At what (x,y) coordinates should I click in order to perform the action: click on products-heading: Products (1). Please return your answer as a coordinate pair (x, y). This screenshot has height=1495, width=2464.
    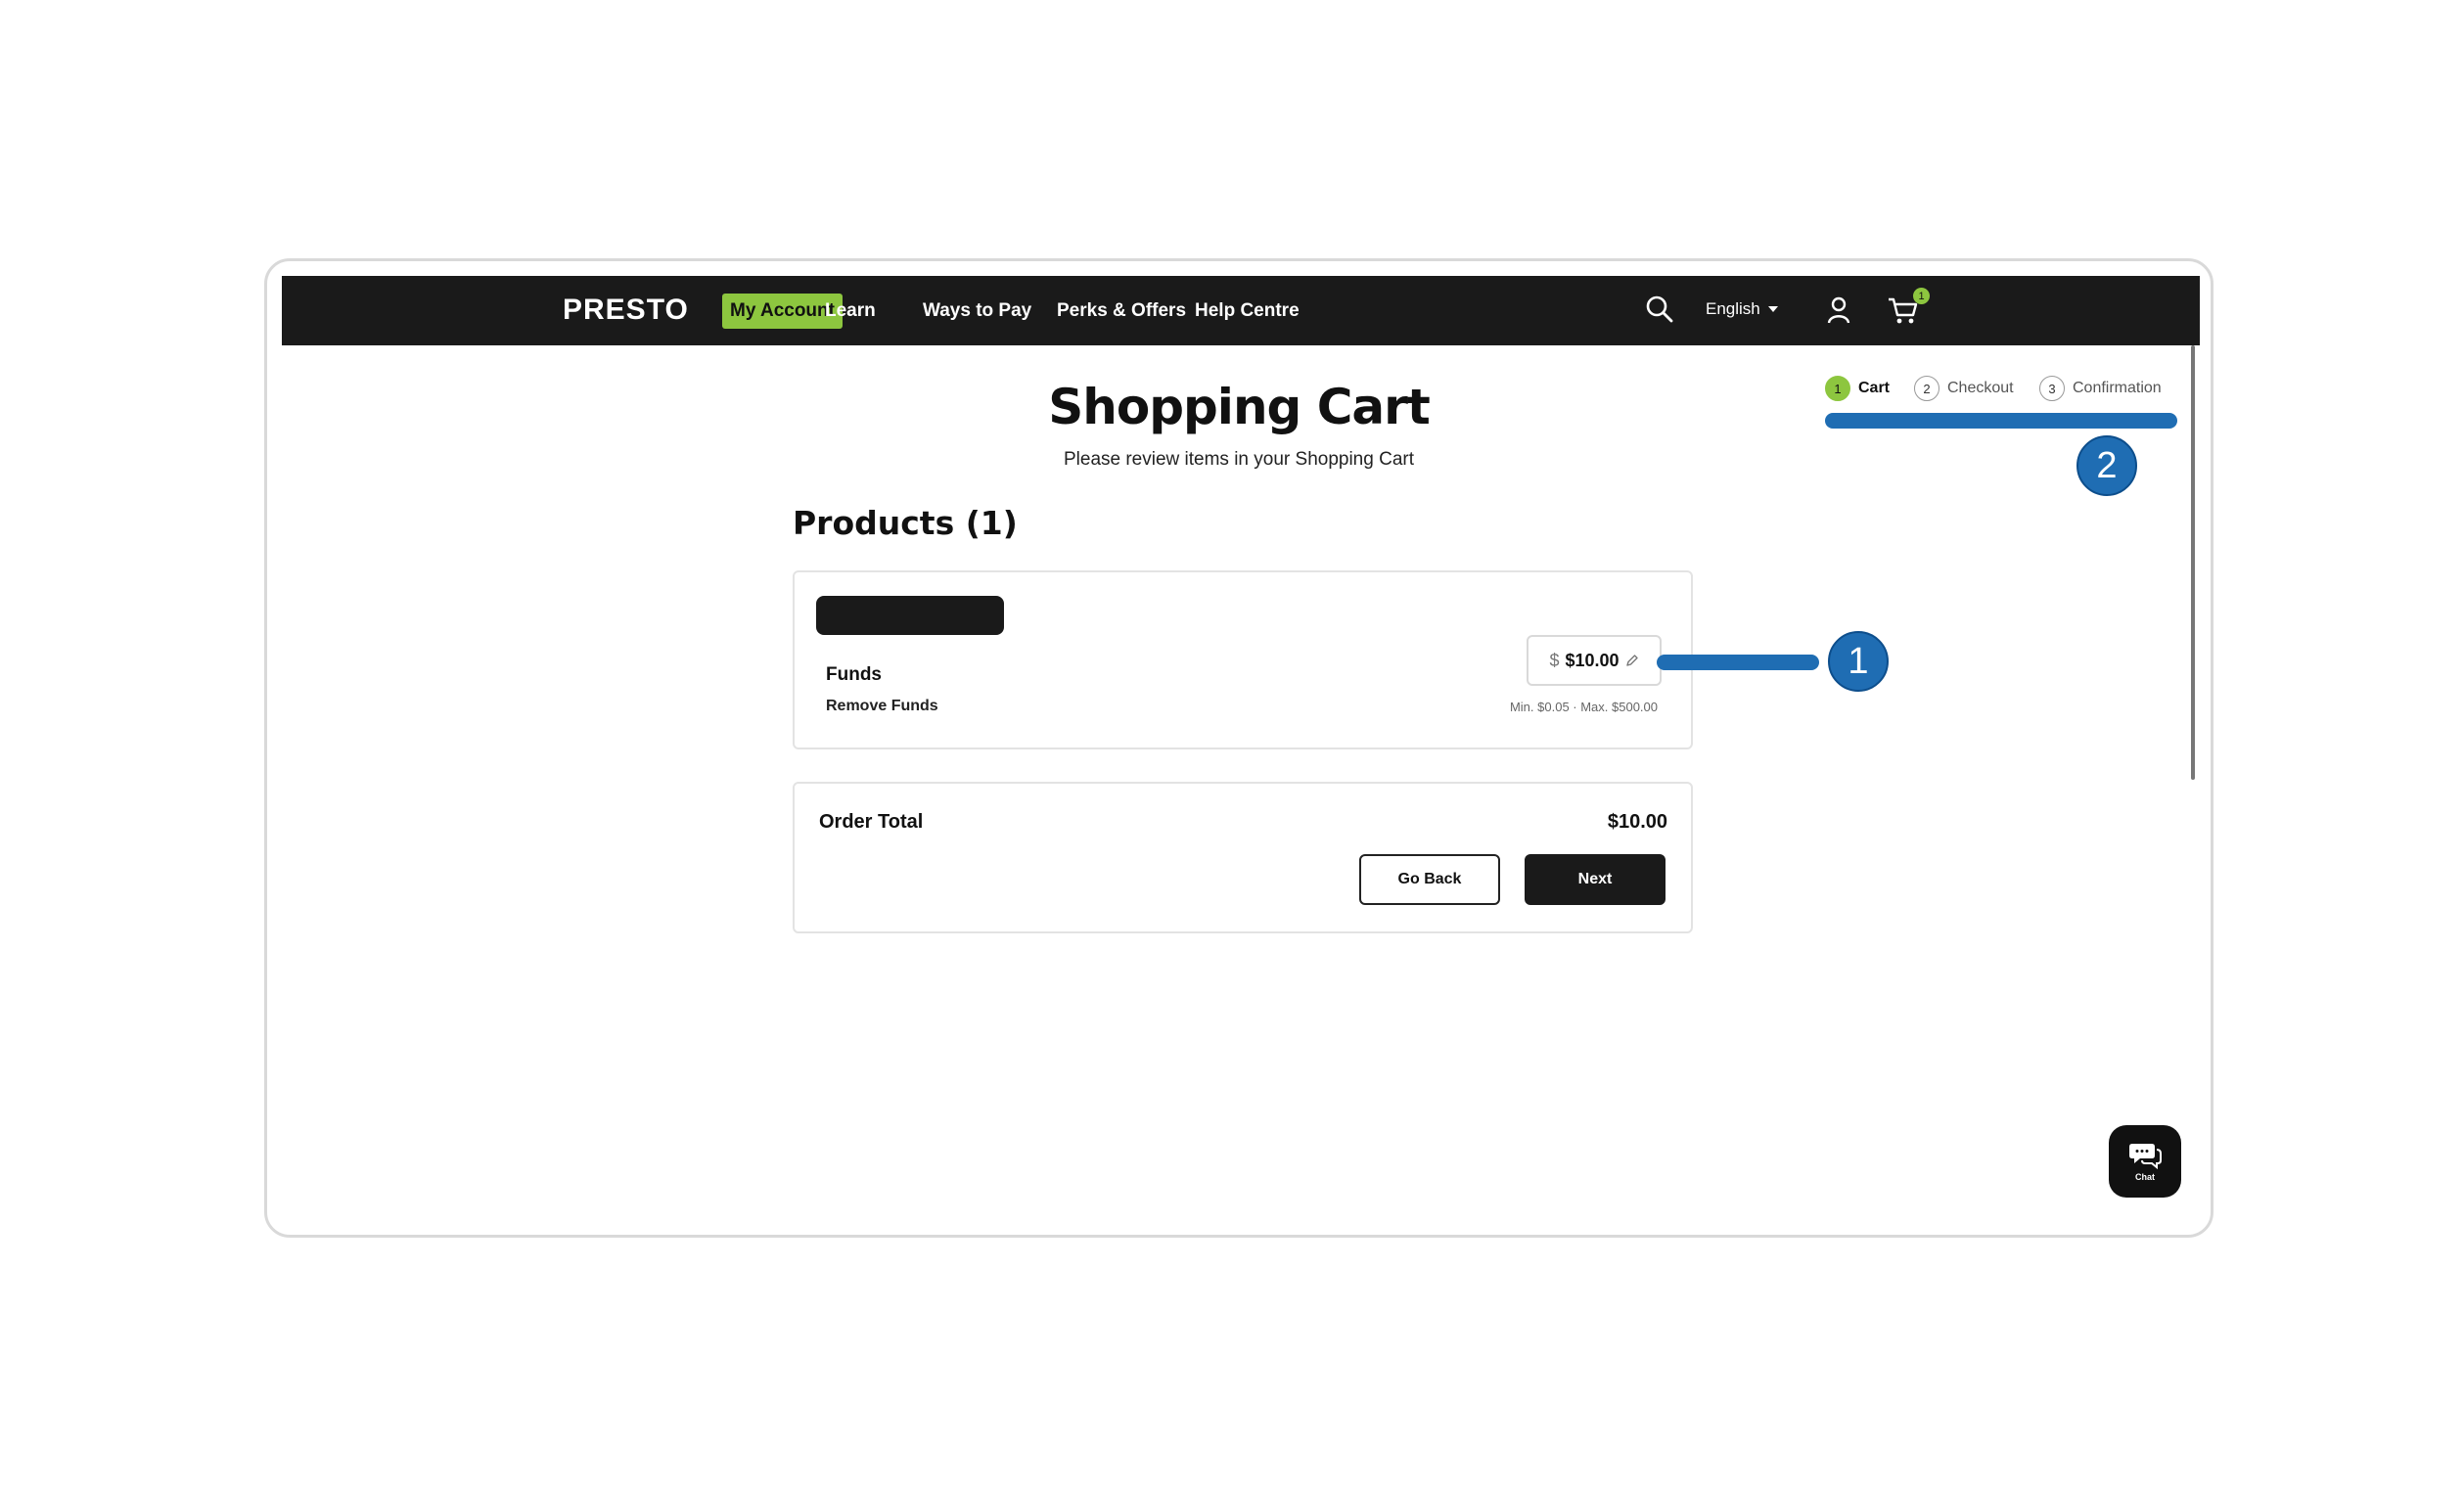
    Looking at the image, I should click on (905, 523).